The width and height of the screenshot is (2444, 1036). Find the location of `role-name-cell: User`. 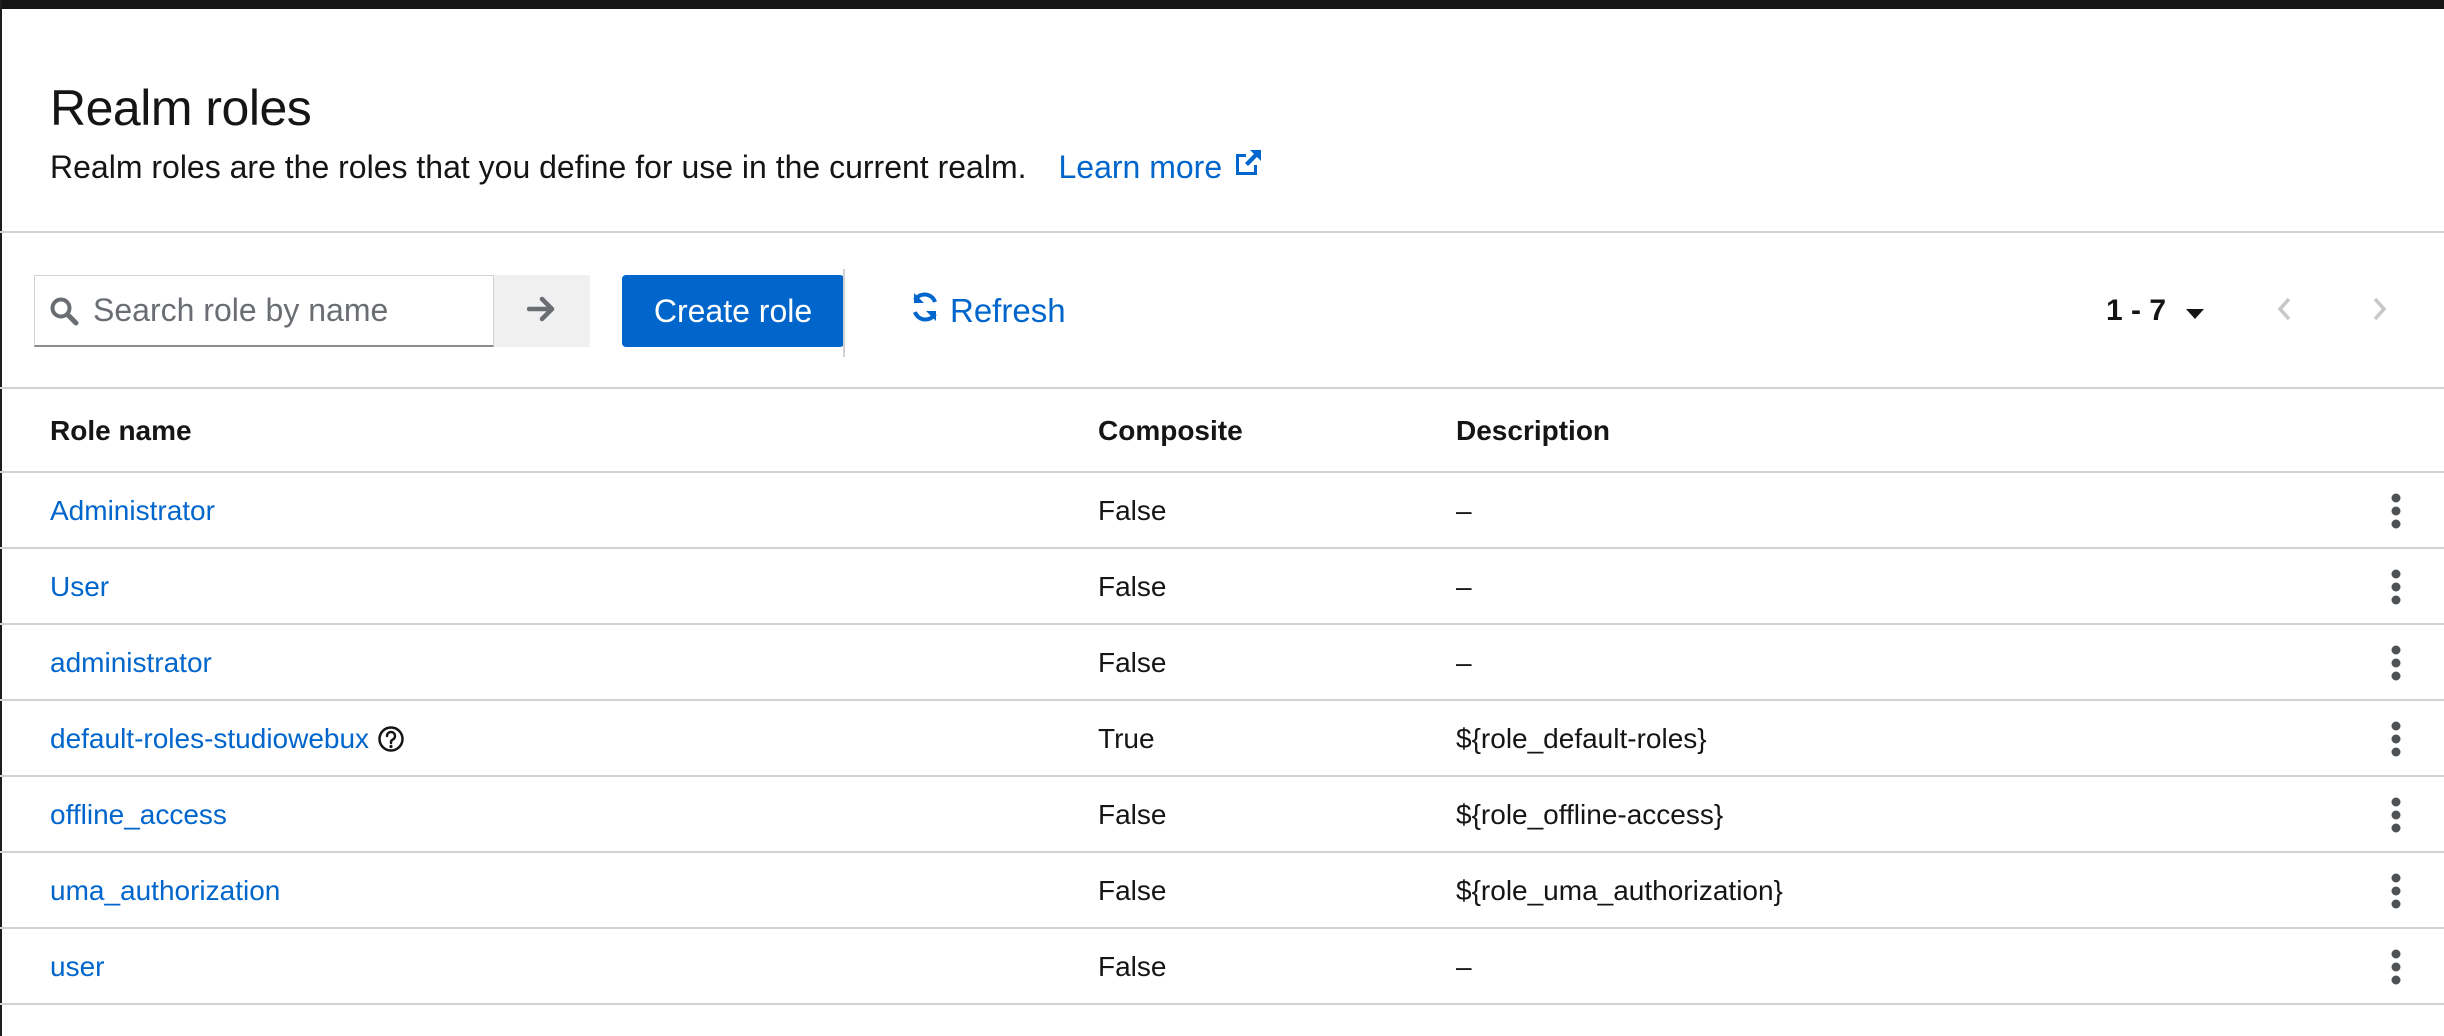

role-name-cell: User is located at coordinates (79, 587).